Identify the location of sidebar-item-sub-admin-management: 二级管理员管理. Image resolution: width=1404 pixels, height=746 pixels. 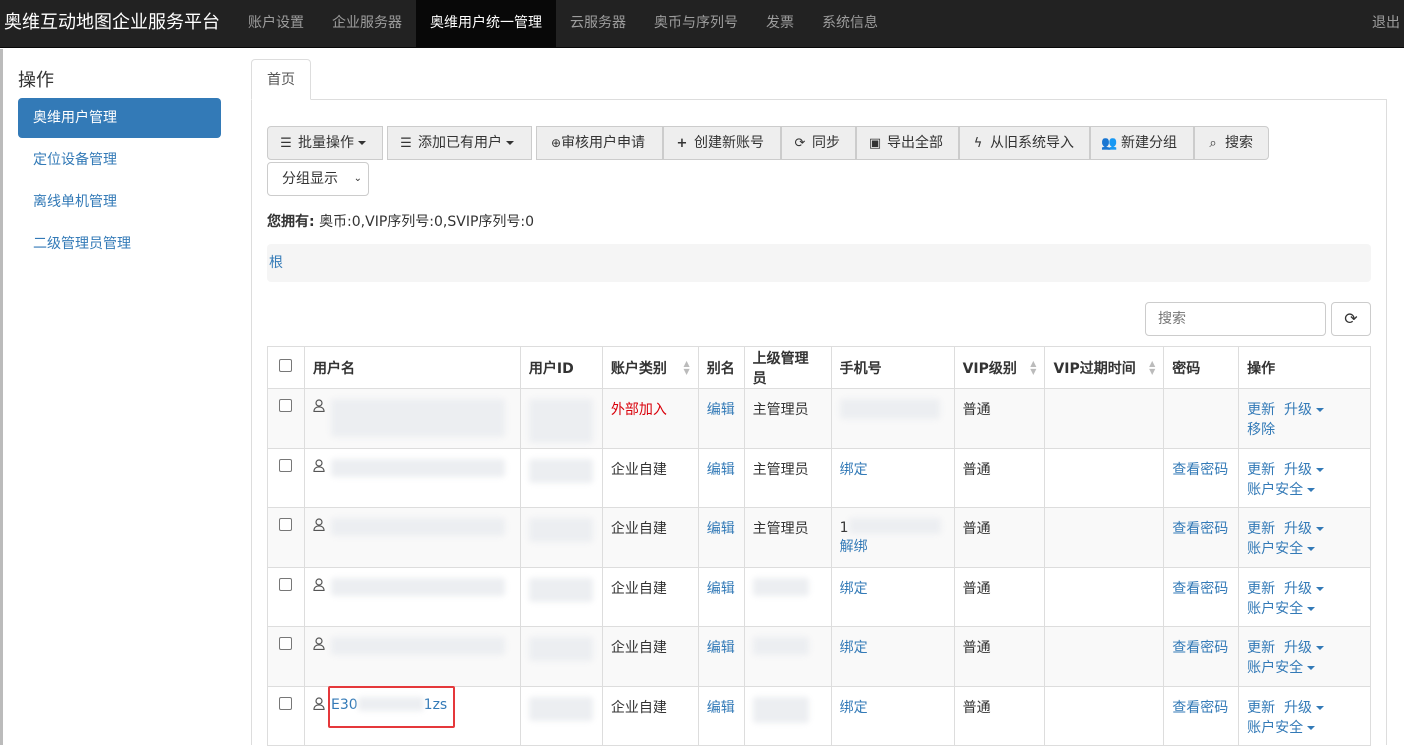
(119, 244).